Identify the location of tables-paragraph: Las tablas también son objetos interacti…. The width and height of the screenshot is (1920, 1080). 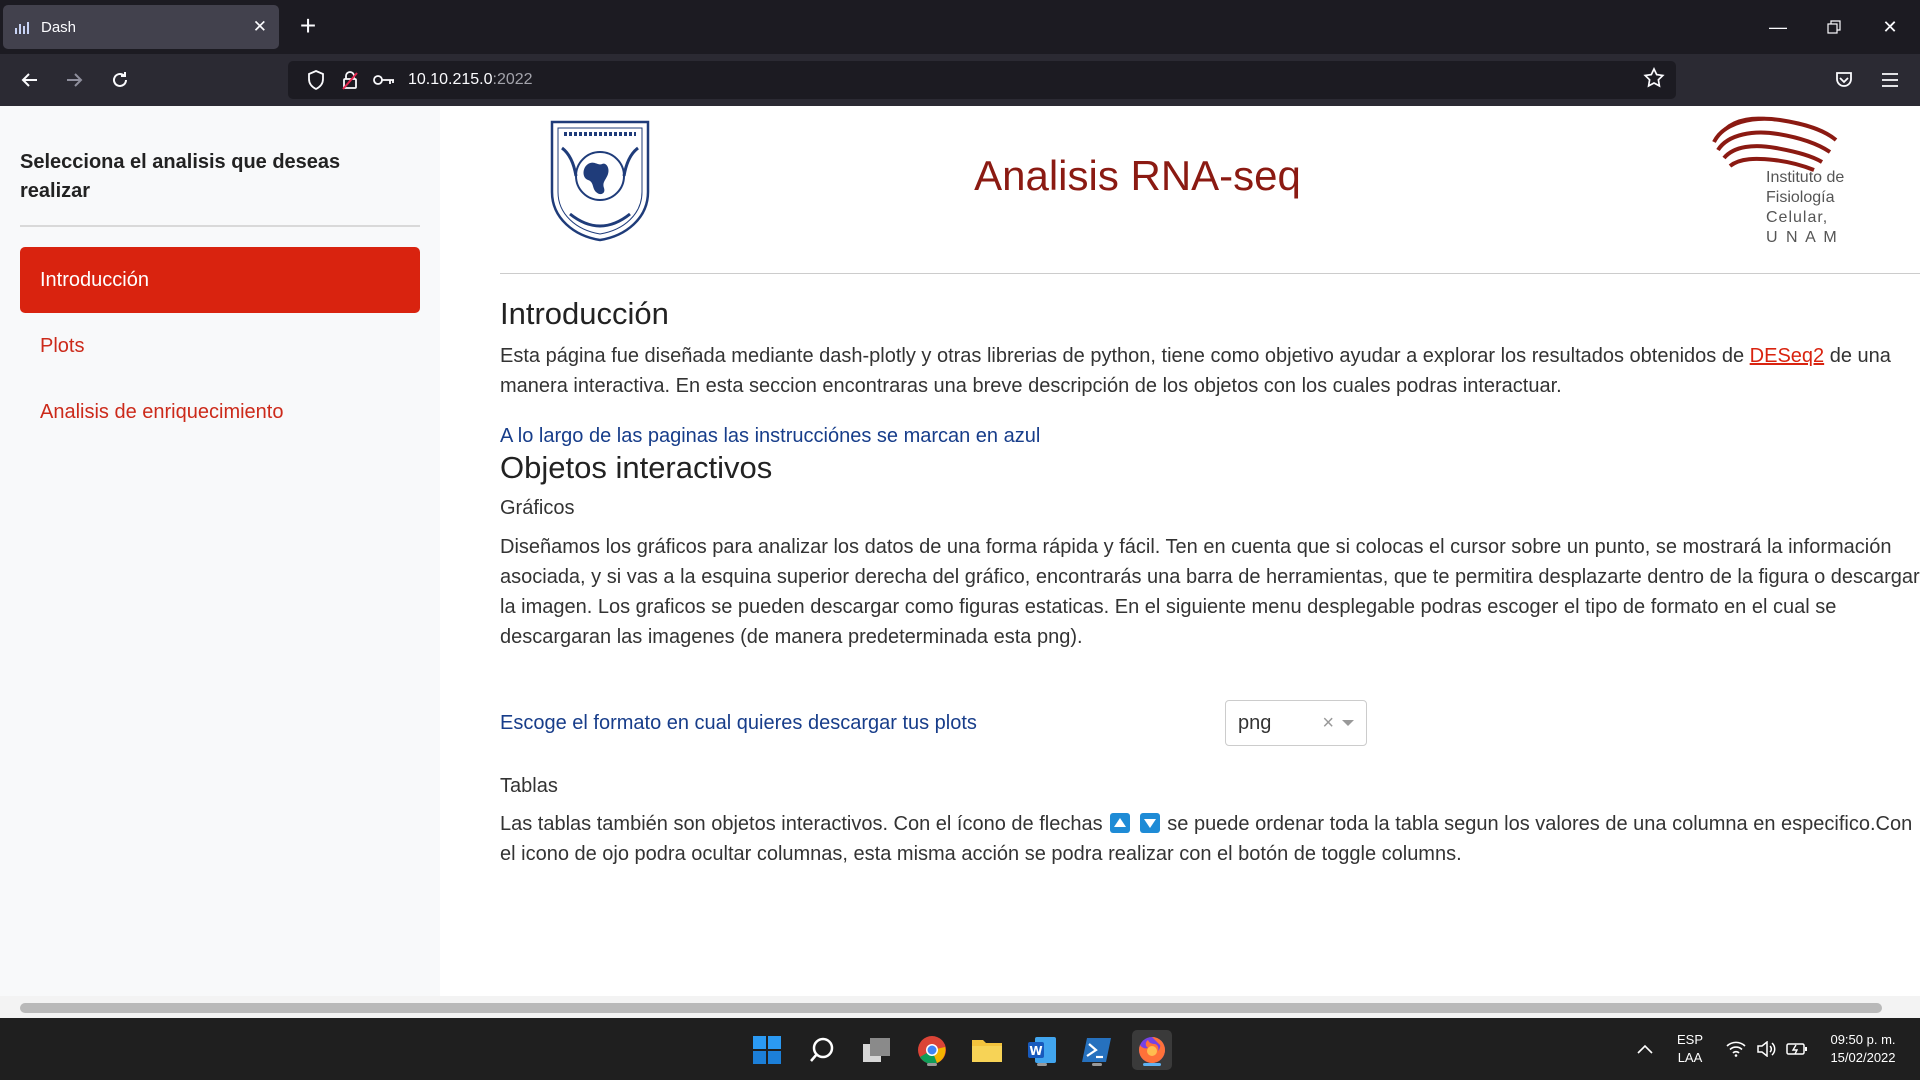
(1210, 839).